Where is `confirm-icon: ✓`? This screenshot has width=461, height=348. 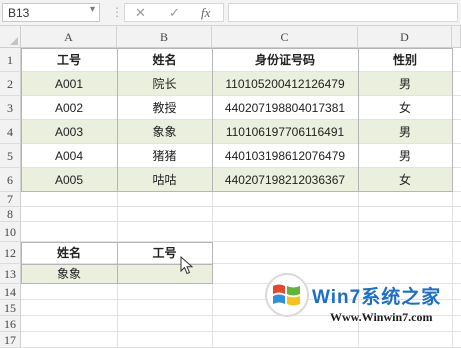
confirm-icon: ✓ is located at coordinates (174, 13).